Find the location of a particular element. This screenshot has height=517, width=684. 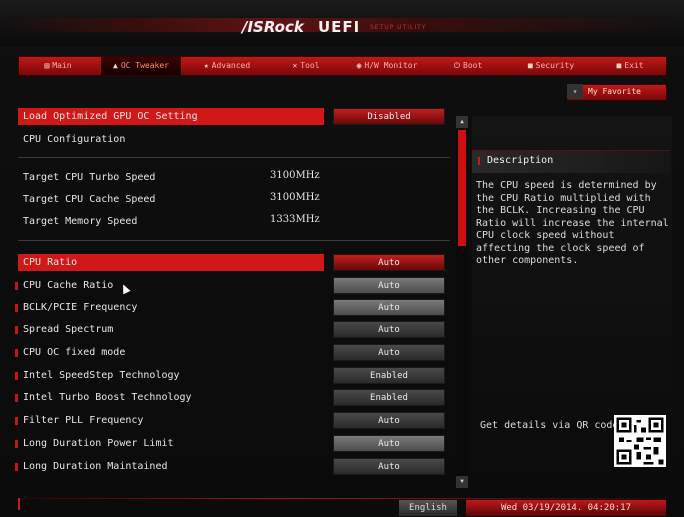

tab-exit: ■ Exit is located at coordinates (630, 66).